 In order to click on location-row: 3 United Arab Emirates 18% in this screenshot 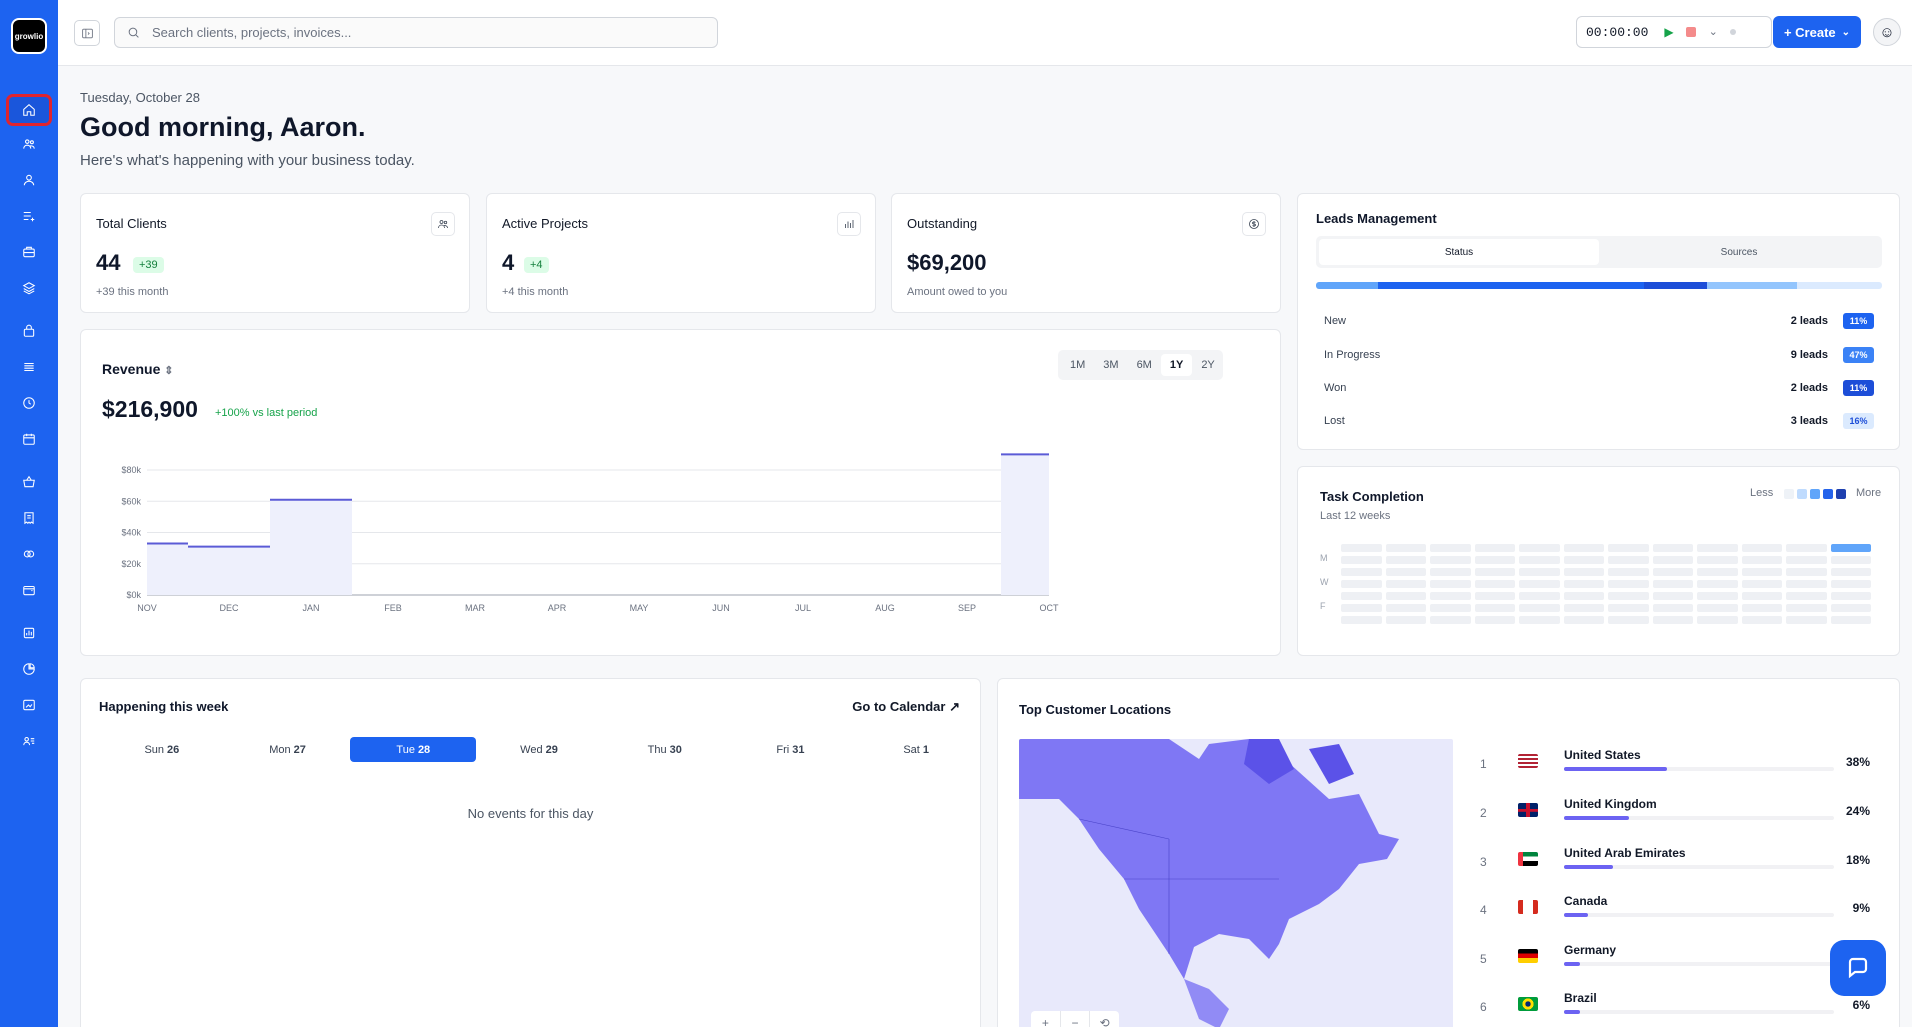, I will do `click(1680, 863)`.